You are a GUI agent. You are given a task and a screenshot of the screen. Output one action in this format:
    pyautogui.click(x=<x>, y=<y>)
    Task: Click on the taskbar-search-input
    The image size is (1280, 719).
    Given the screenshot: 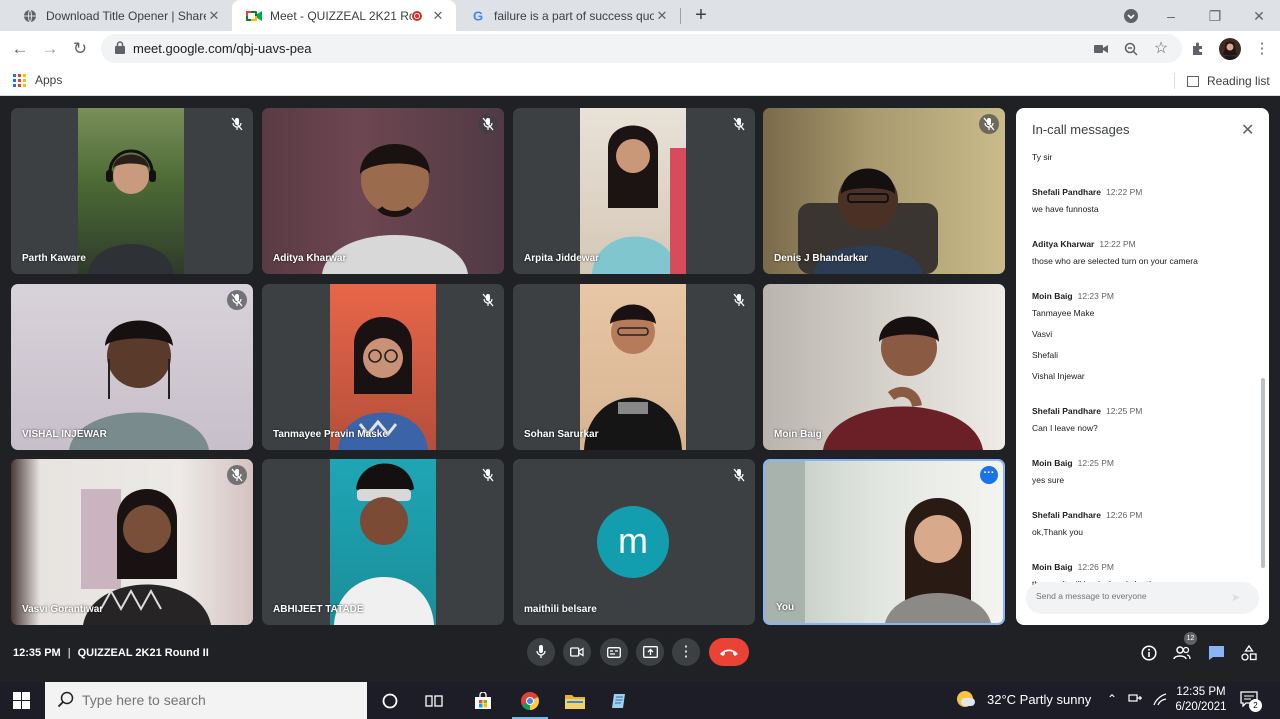 What is the action you would take?
    pyautogui.click(x=217, y=700)
    